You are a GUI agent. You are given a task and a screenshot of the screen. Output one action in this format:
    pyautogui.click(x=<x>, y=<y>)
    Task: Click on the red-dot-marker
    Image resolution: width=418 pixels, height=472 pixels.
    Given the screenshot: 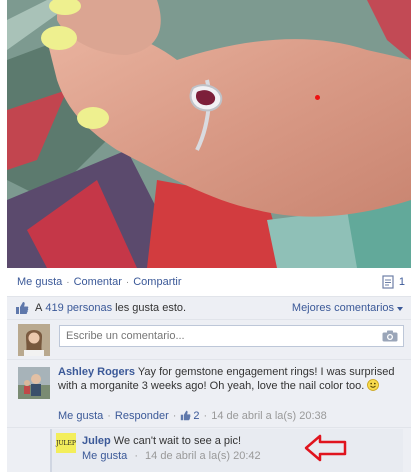 What is the action you would take?
    pyautogui.click(x=317, y=97)
    